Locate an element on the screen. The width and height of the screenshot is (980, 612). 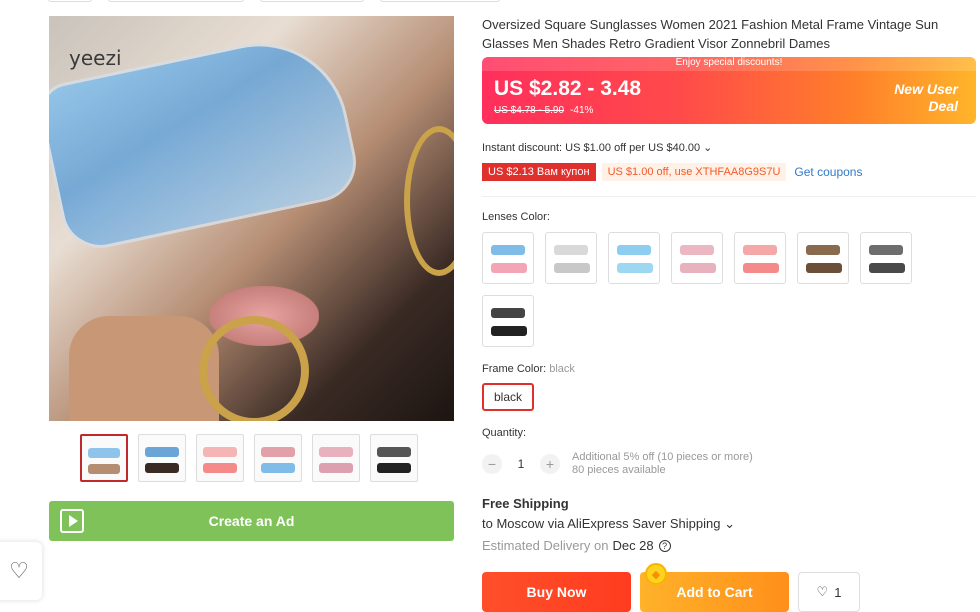
price-range: US $2.82 - 3.48 is located at coordinates (568, 88).